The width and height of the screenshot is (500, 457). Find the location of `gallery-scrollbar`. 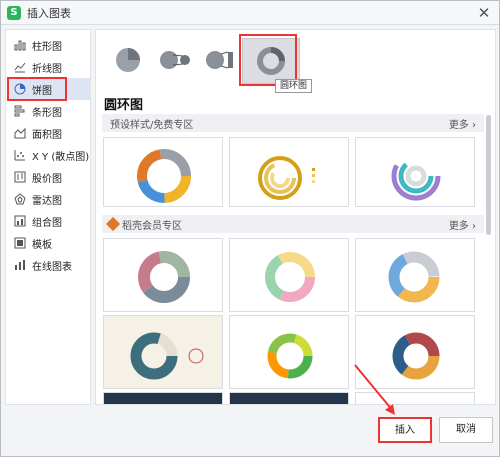

gallery-scrollbar is located at coordinates (488, 175).